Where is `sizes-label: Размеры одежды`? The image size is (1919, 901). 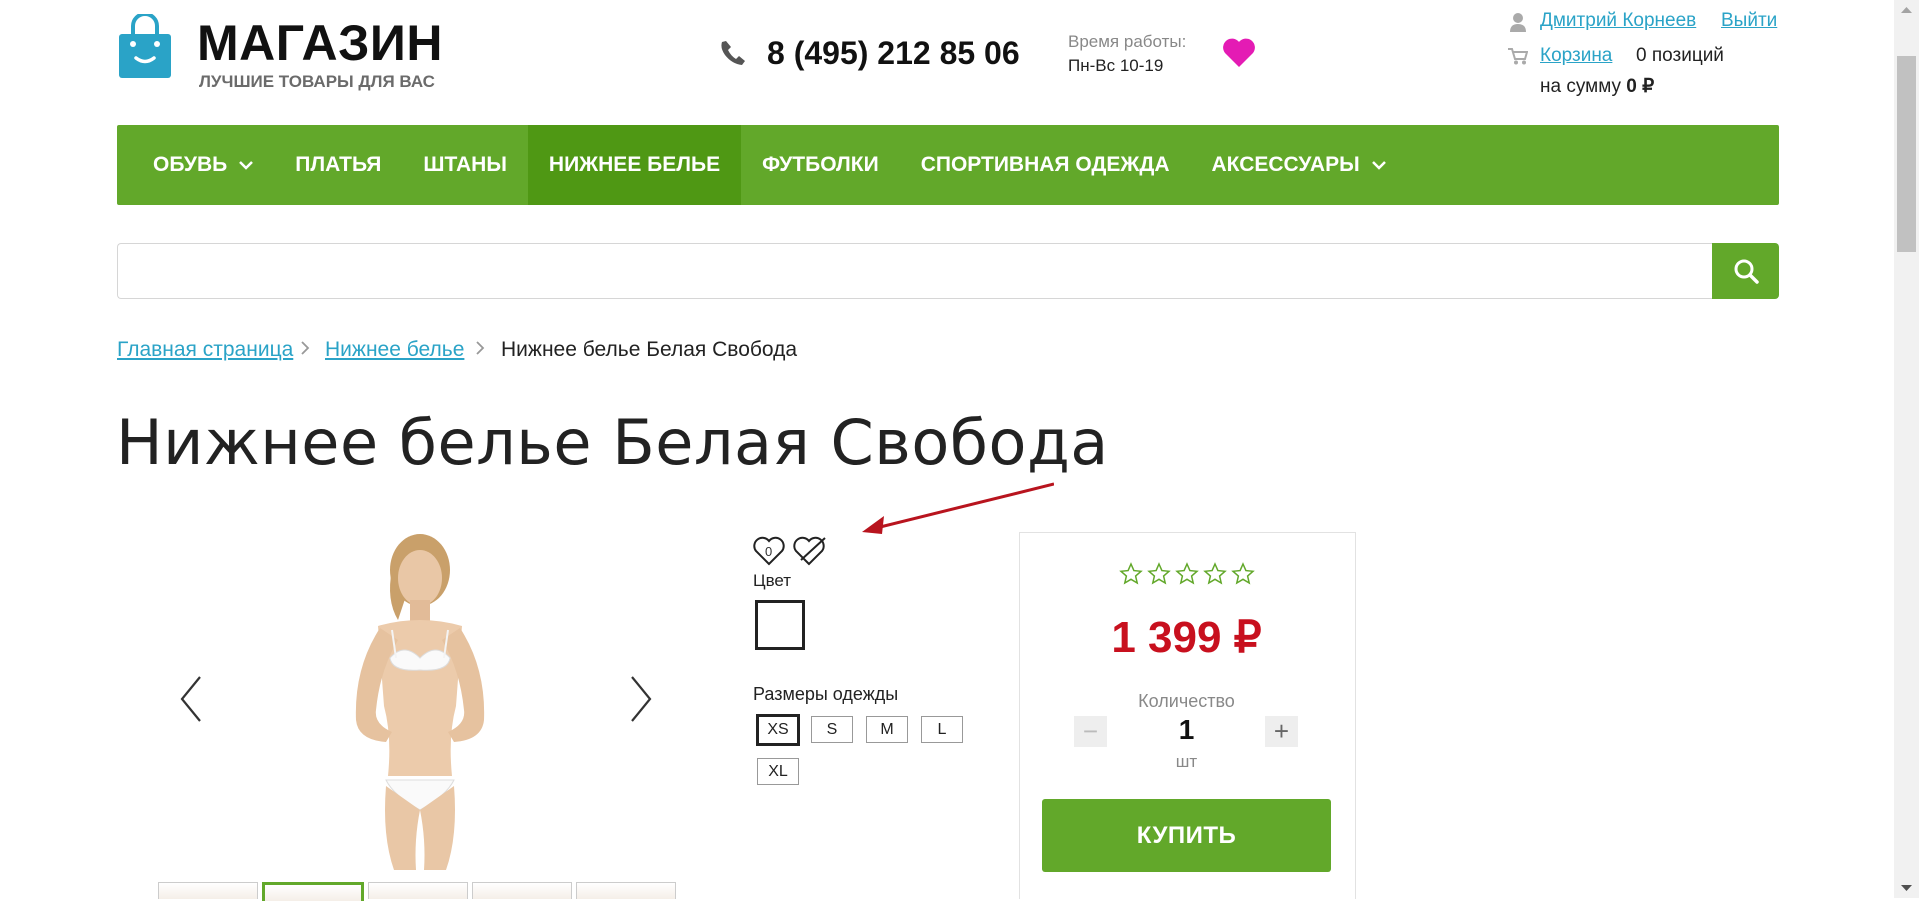 sizes-label: Размеры одежды is located at coordinates (826, 694).